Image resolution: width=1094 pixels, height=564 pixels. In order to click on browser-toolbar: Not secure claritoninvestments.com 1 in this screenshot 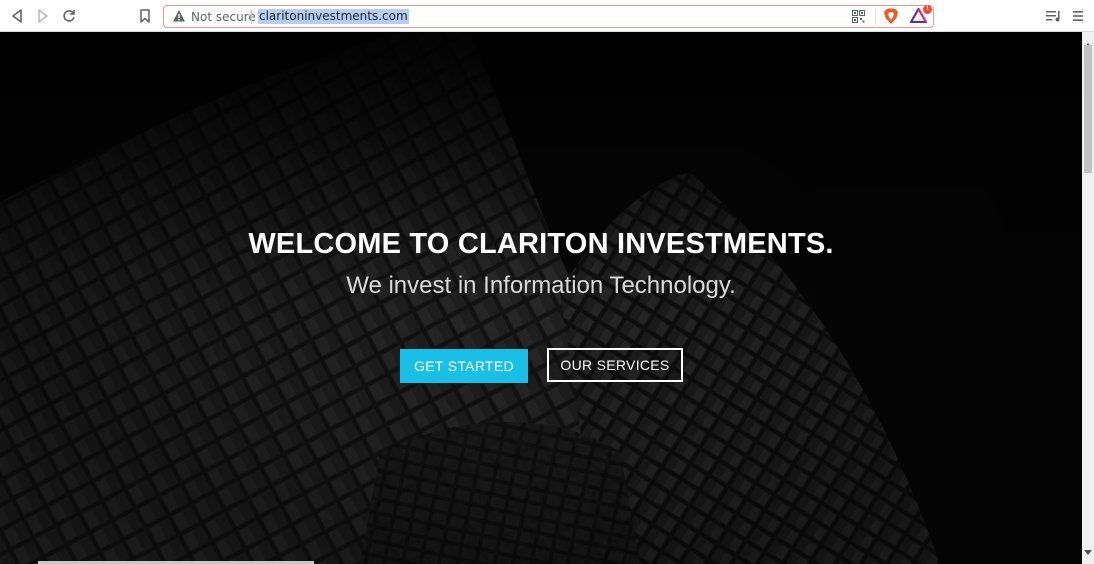, I will do `click(547, 16)`.